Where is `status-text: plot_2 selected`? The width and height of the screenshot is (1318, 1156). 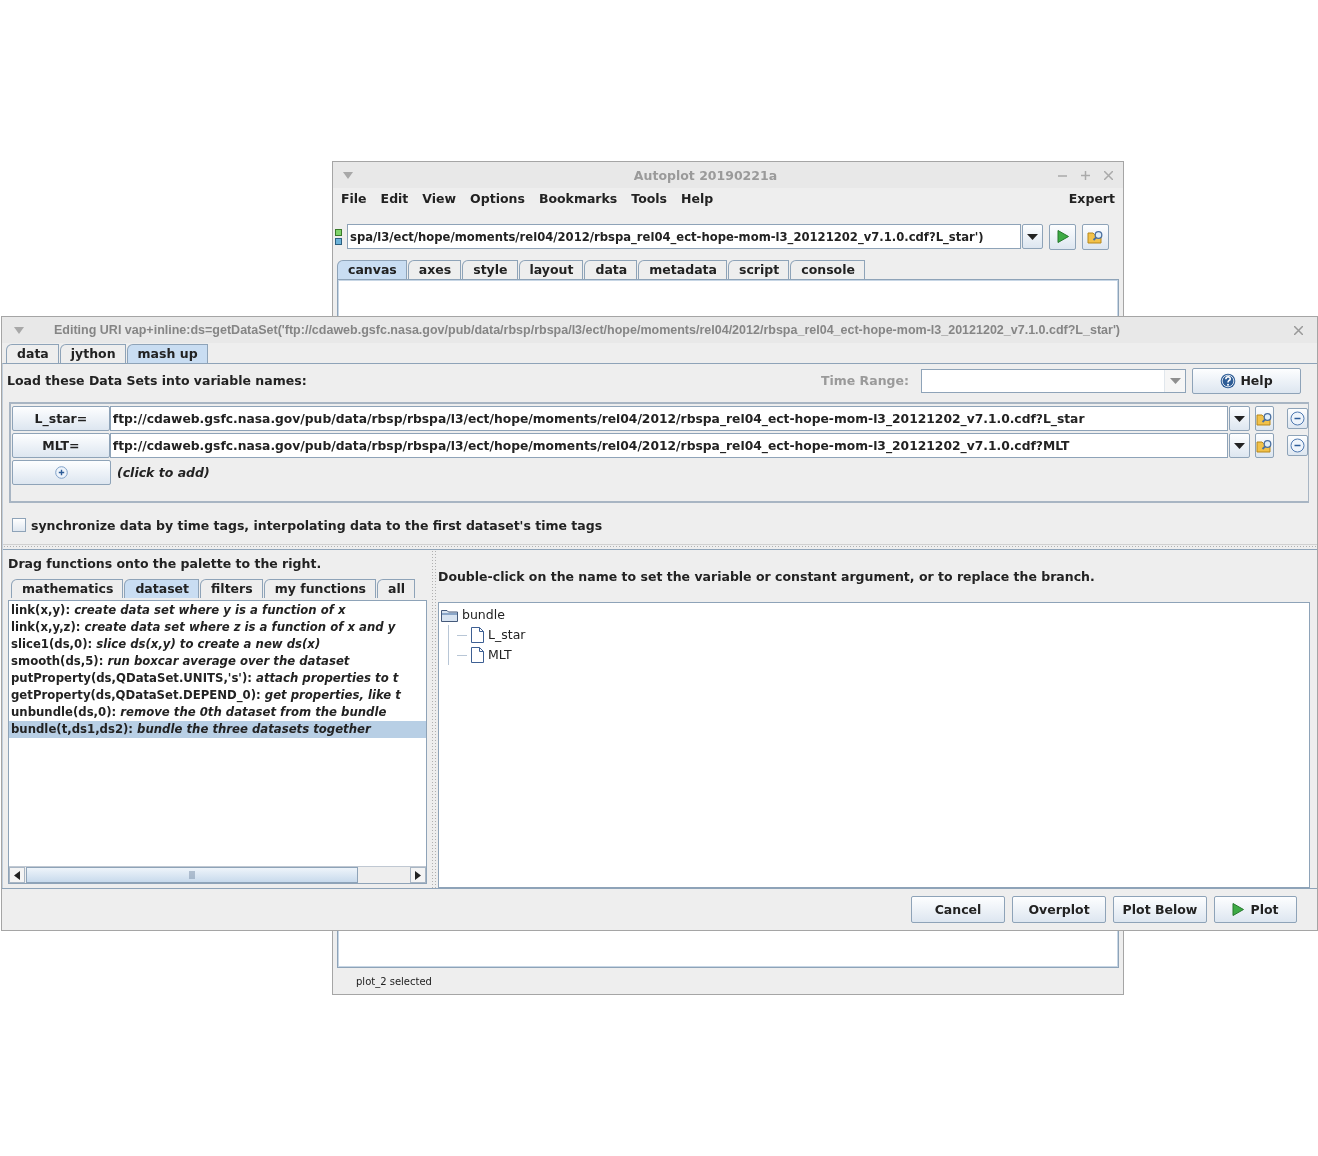 status-text: plot_2 selected is located at coordinates (394, 981).